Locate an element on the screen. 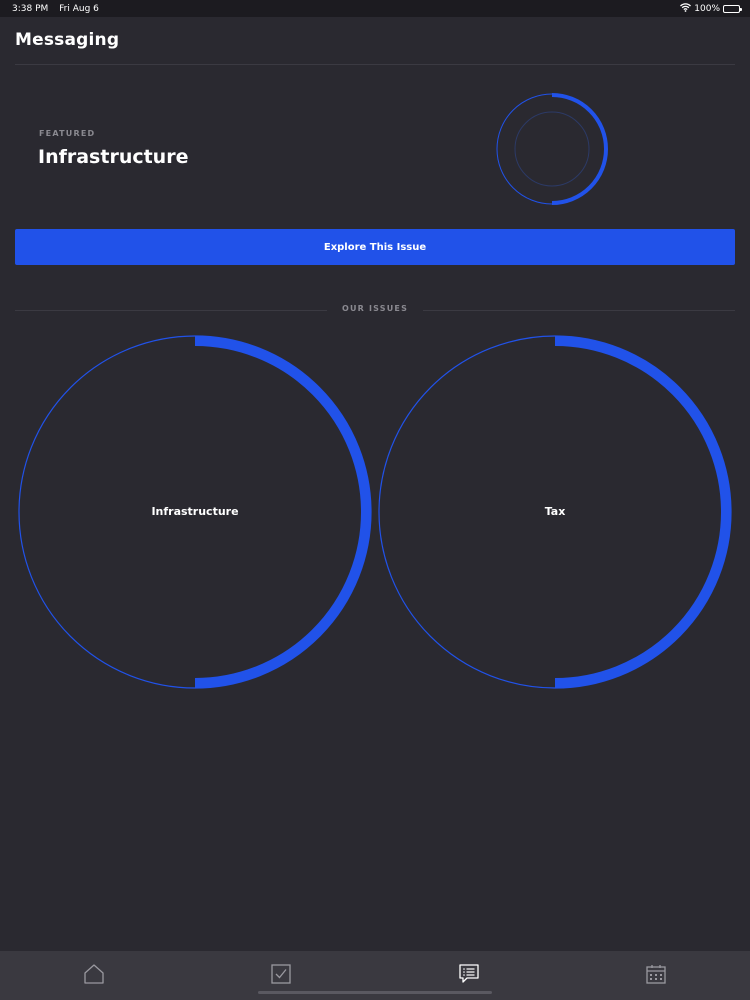  home-icon is located at coordinates (94, 976).